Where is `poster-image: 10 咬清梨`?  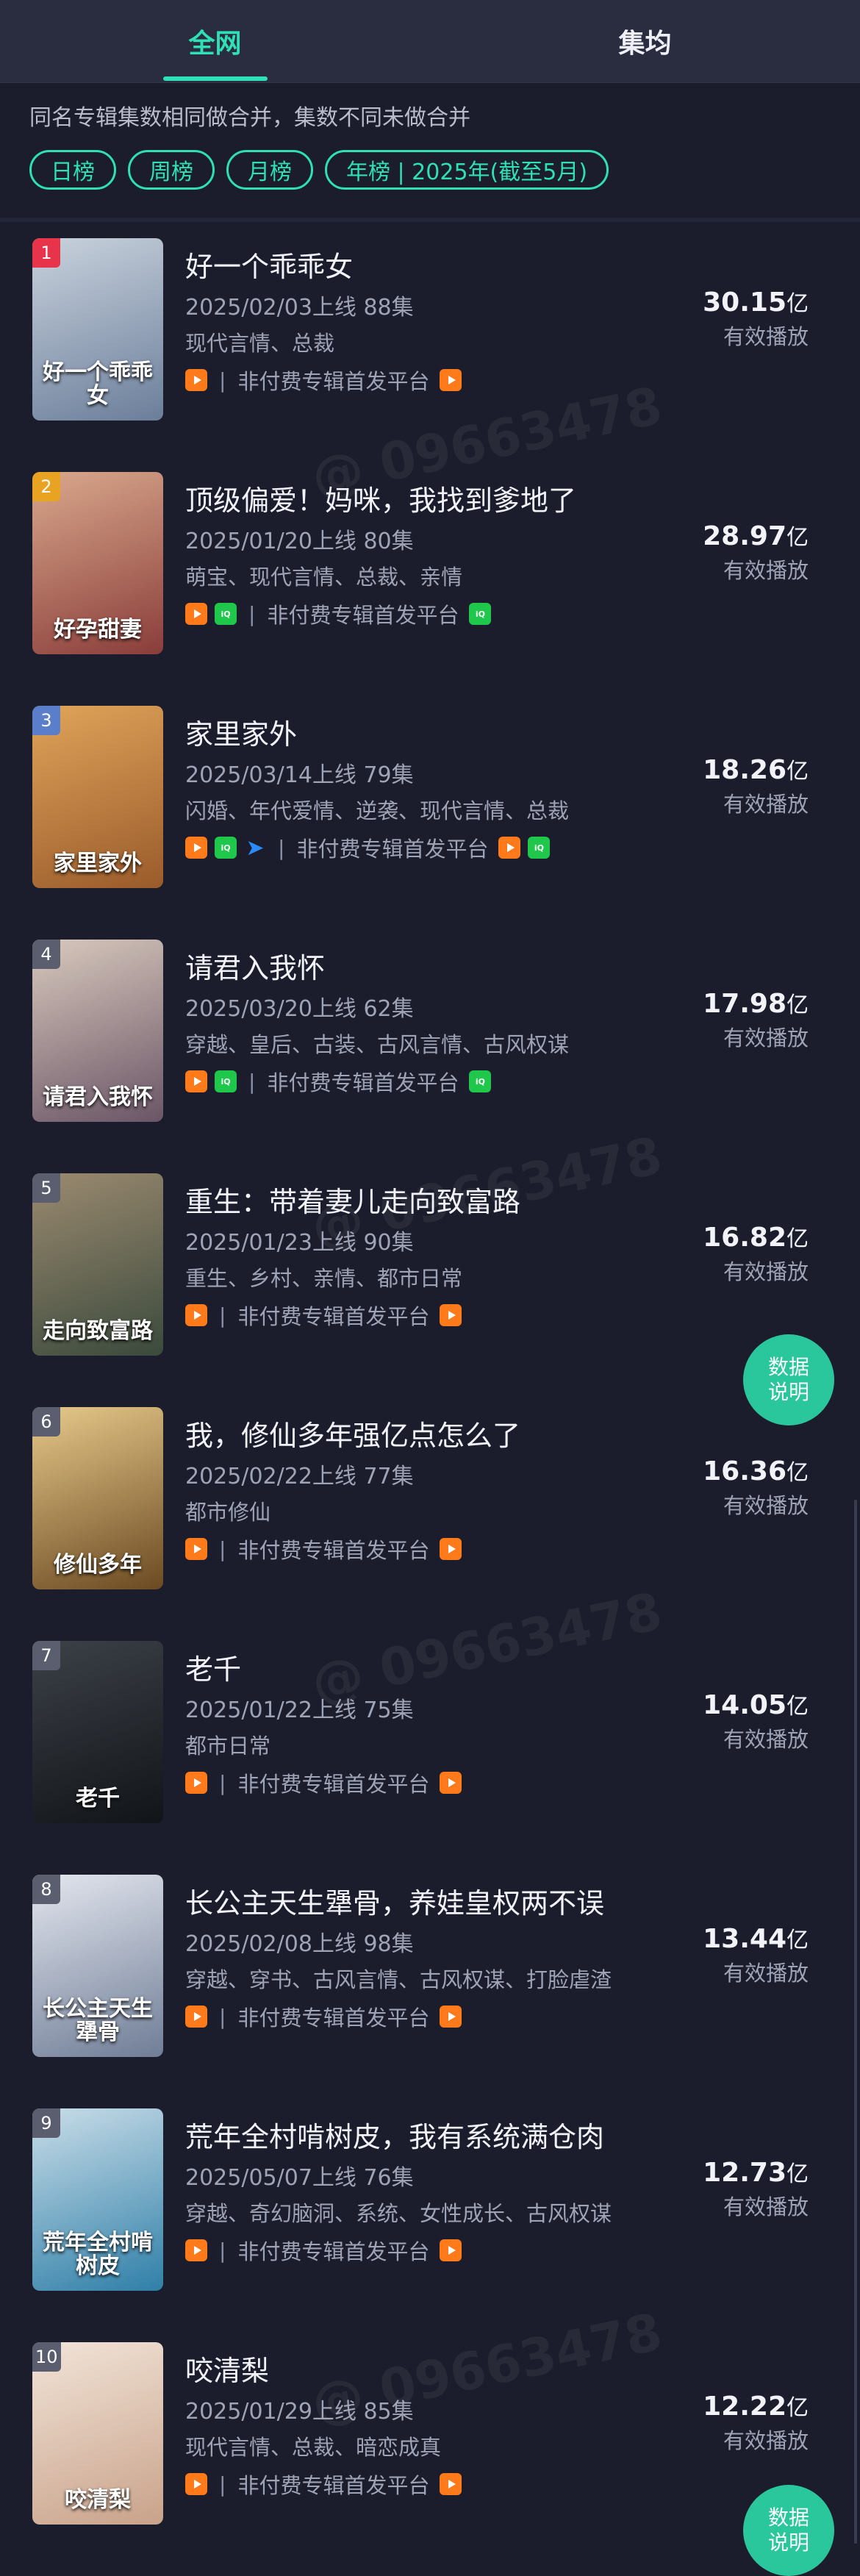
poster-image: 10 咬清梨 is located at coordinates (97, 2433).